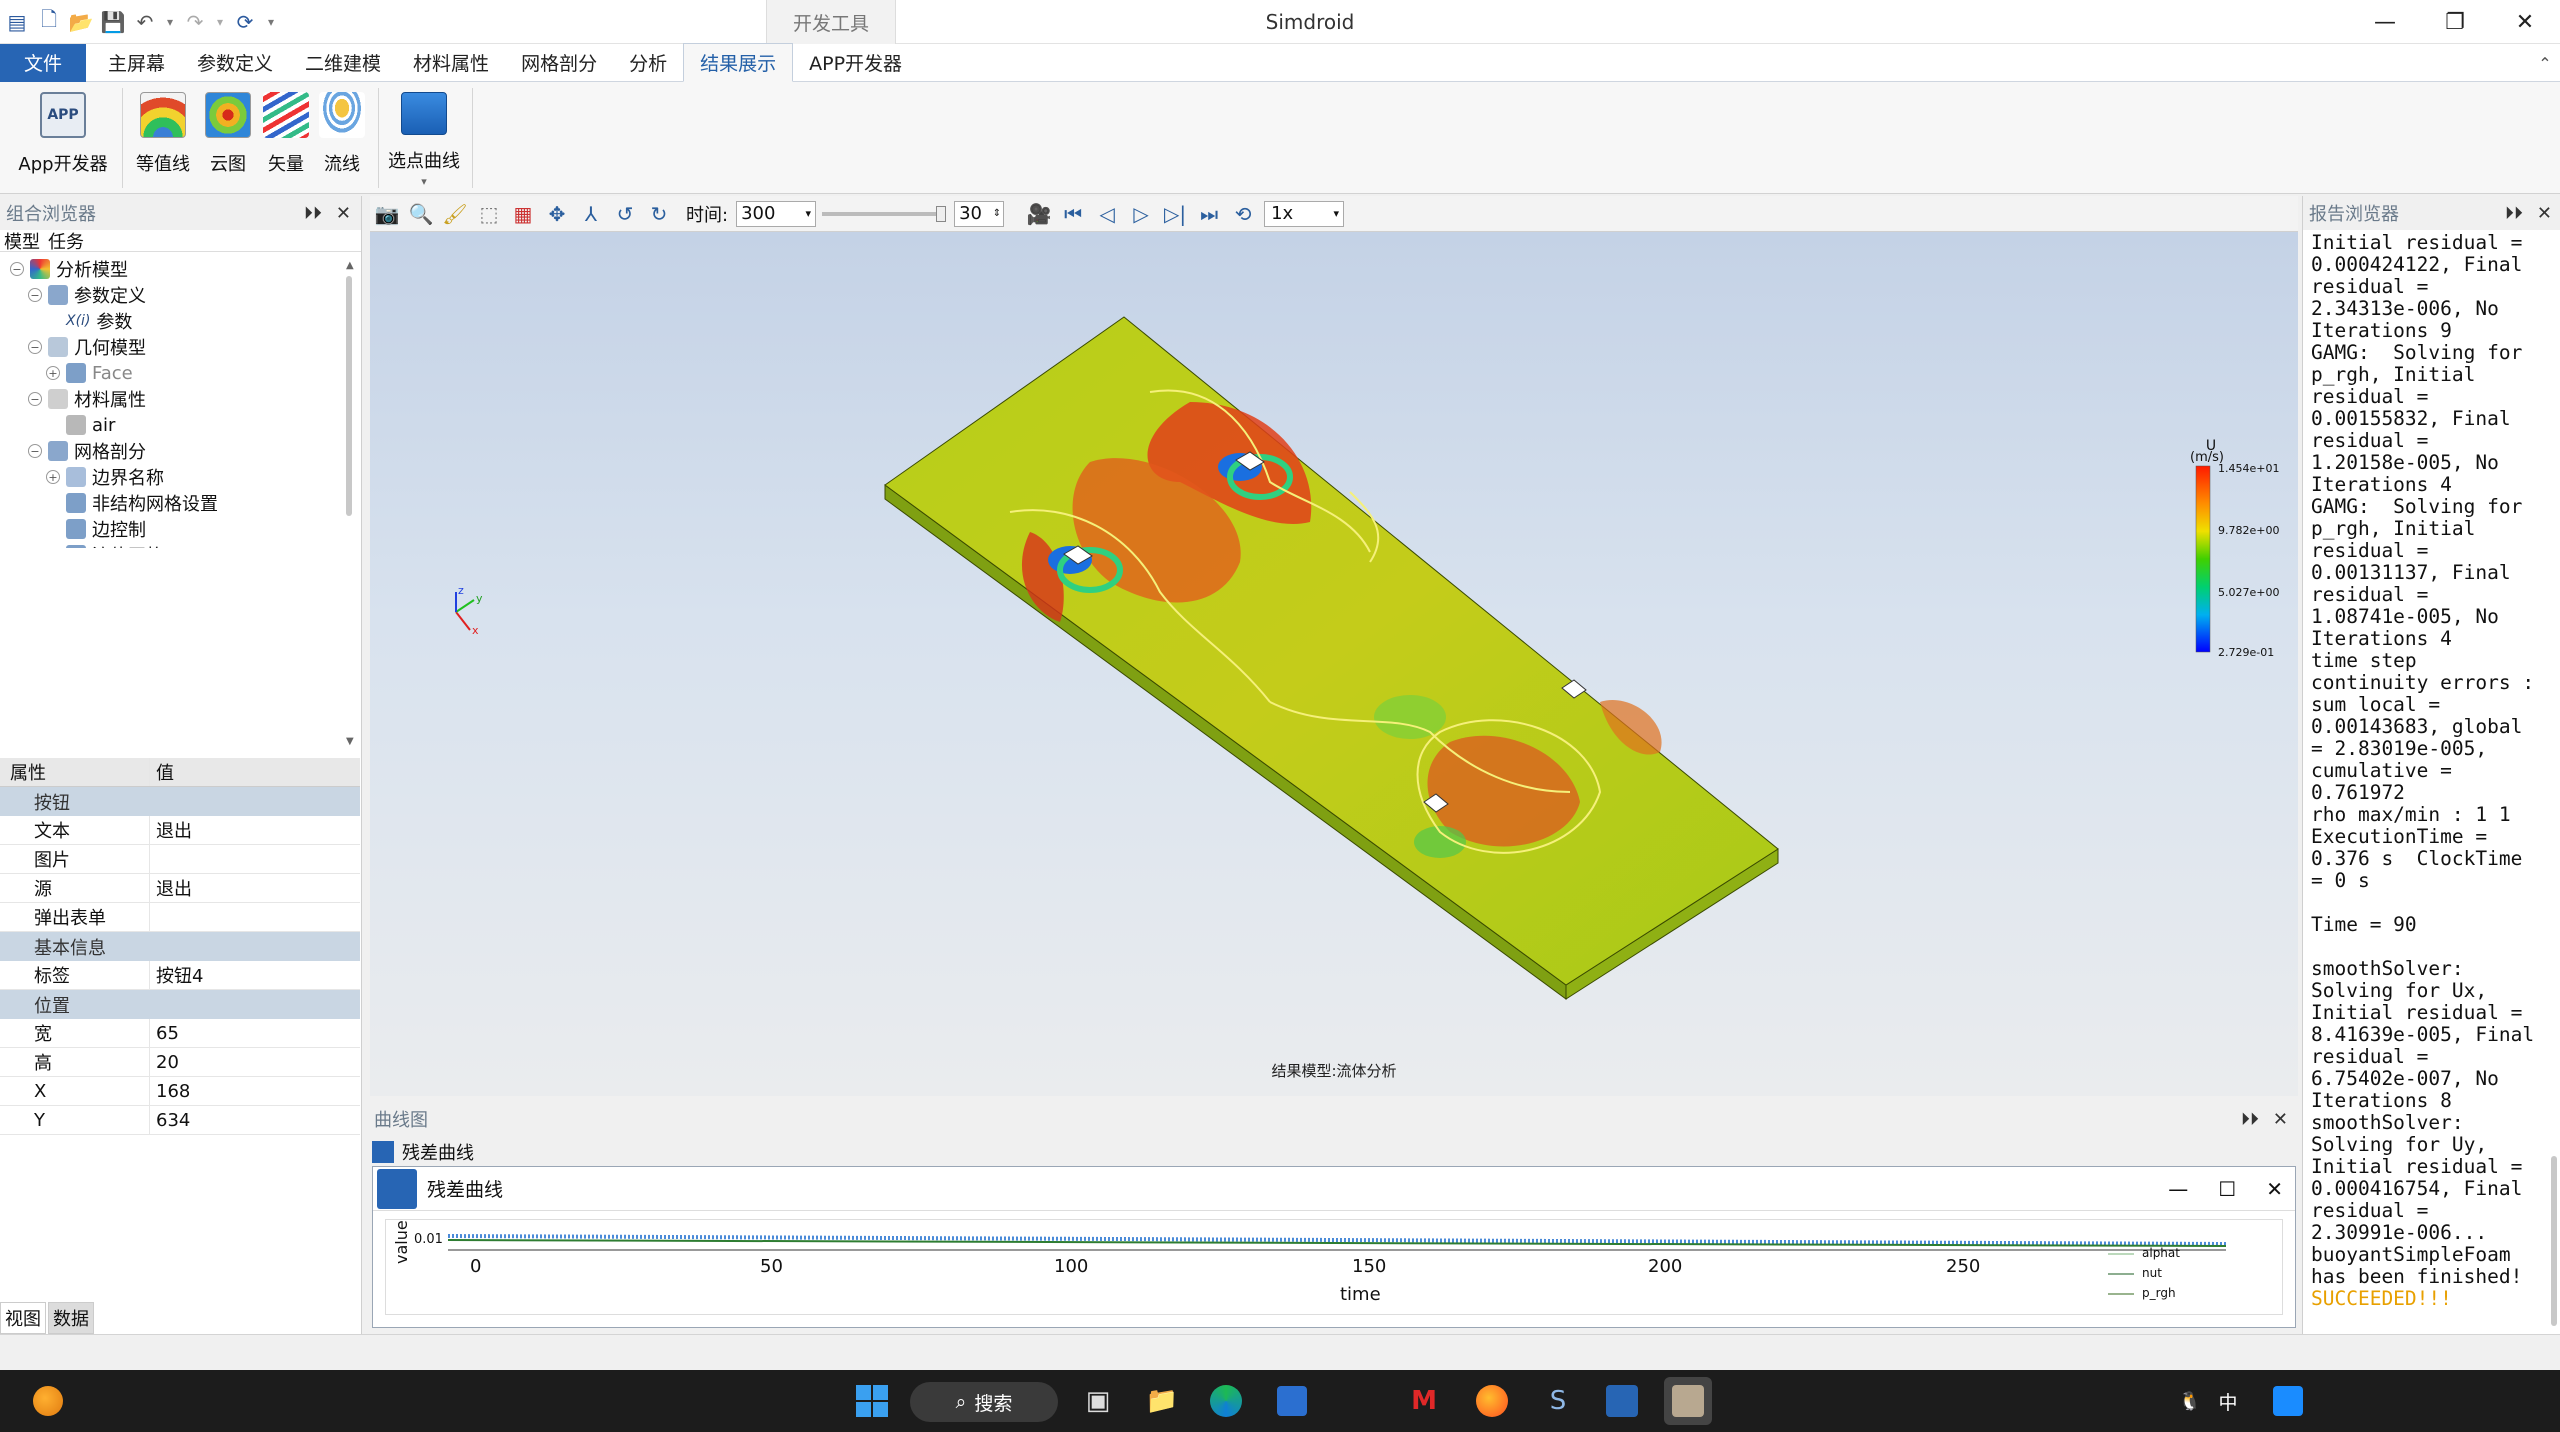 Image resolution: width=2560 pixels, height=1432 pixels. I want to click on tab-data: 数据, so click(71, 1318).